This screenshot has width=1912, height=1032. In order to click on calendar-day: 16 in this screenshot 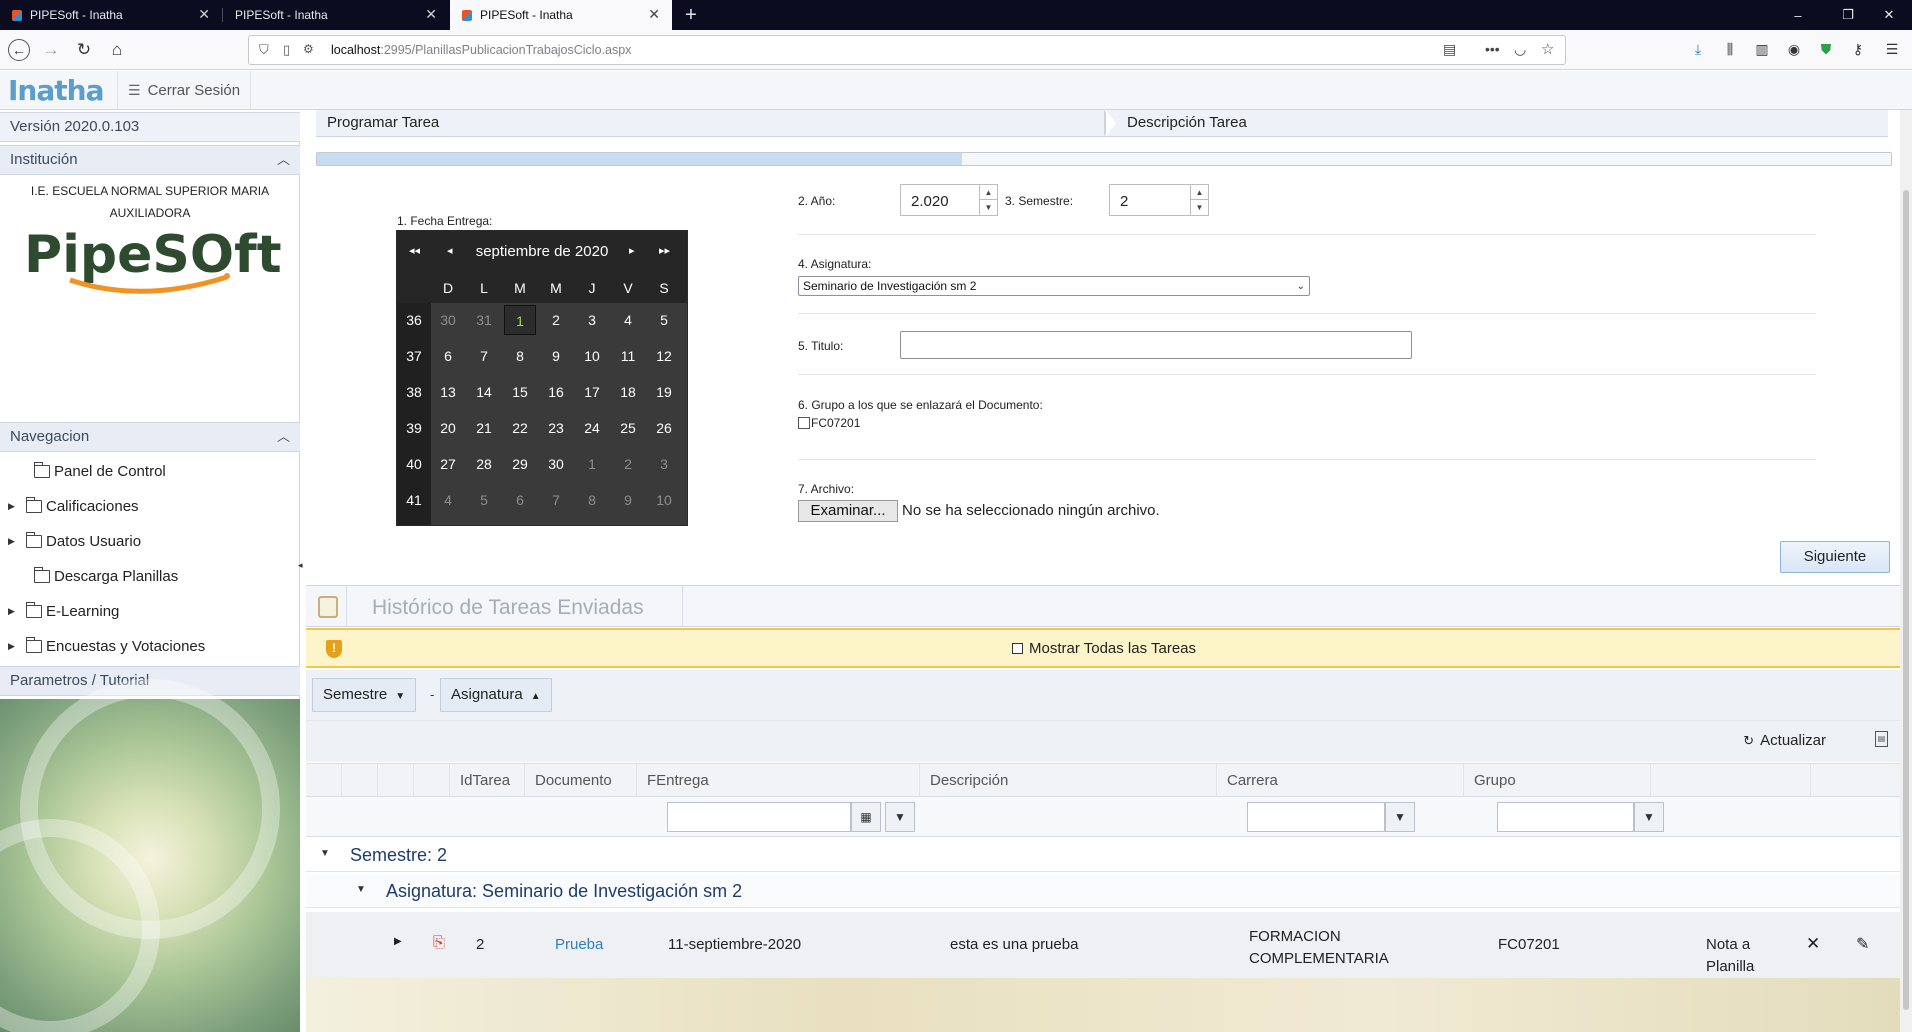, I will do `click(556, 392)`.